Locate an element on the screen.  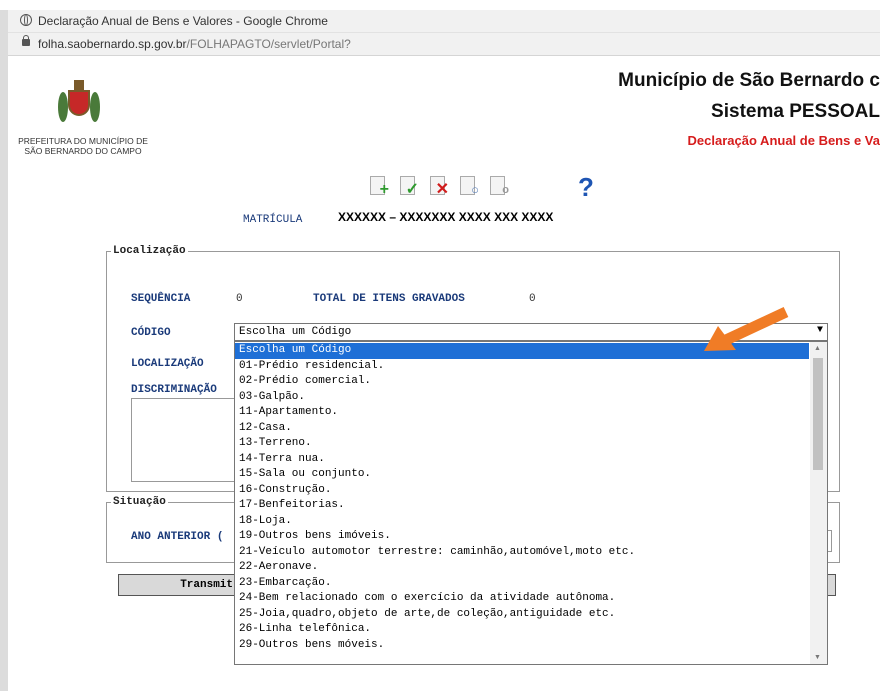
url-path: /FOLHAPAGTO/servlet/Portal? is located at coordinates (268, 44).